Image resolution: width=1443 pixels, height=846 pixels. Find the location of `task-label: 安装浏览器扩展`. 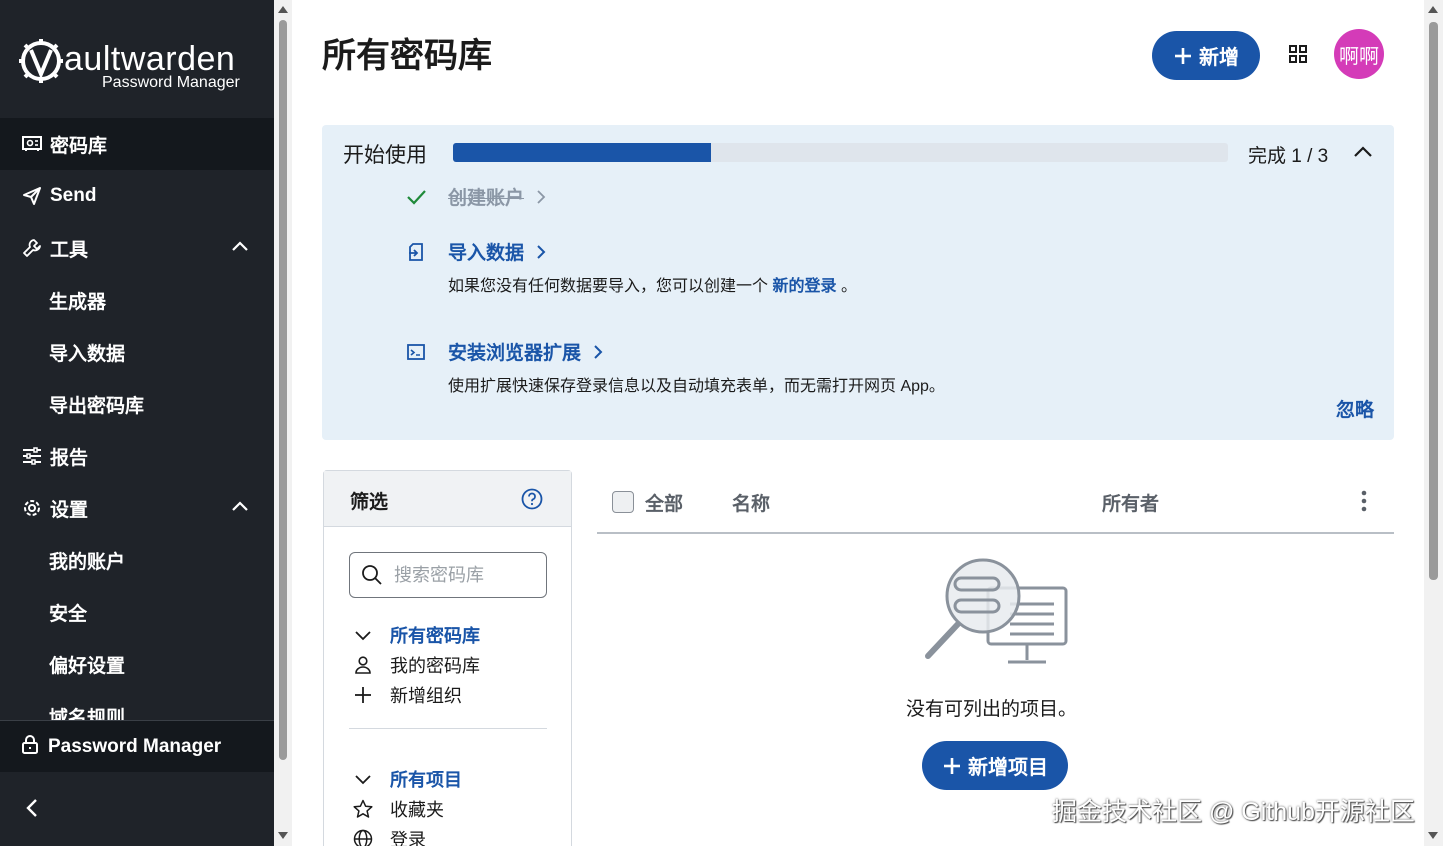

task-label: 安装浏览器扩展 is located at coordinates (527, 351).